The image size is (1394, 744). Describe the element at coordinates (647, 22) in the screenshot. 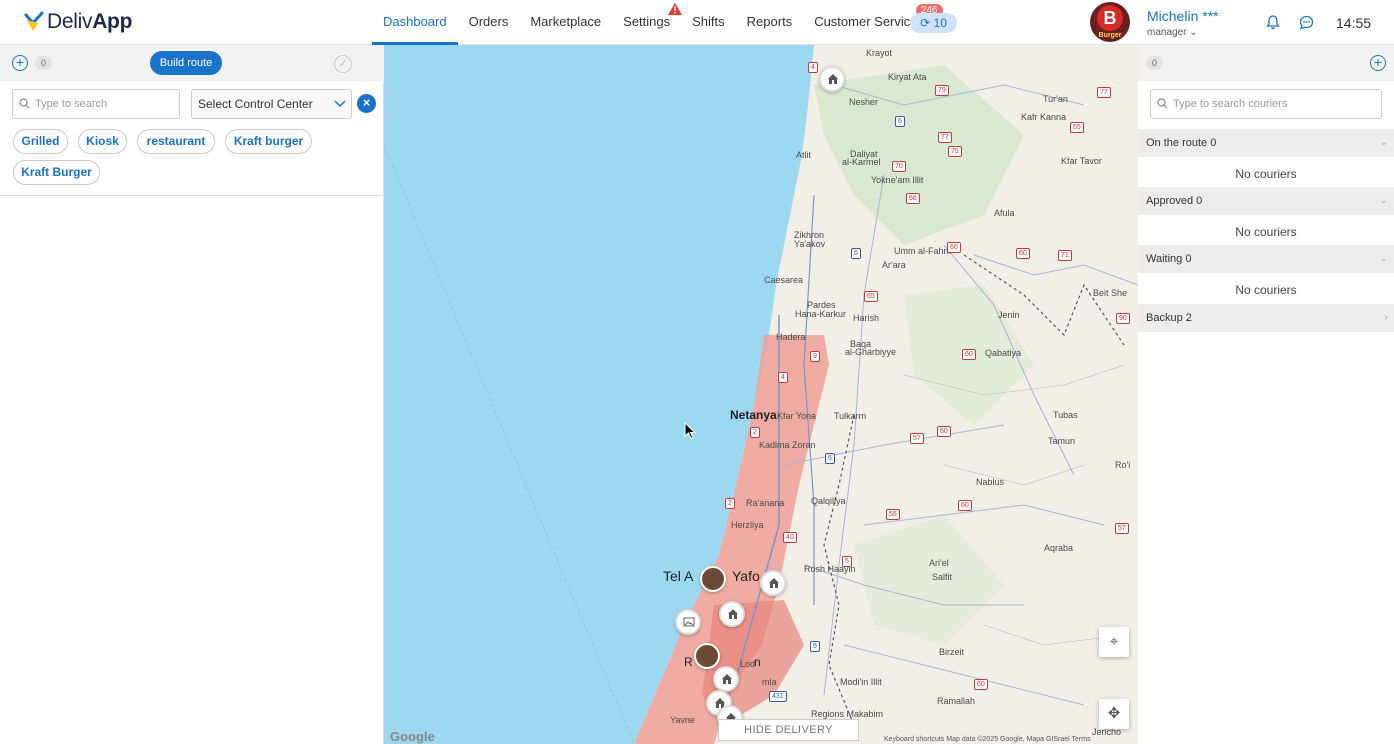

I see `tab-settings: Settings` at that location.